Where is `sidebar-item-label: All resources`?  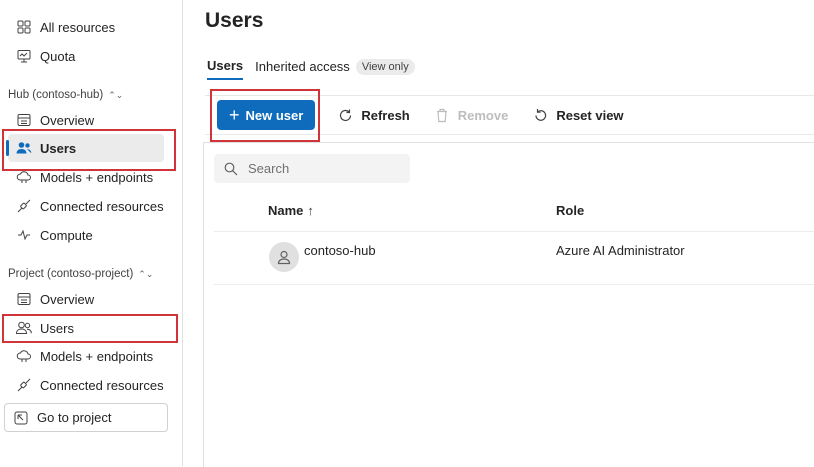 sidebar-item-label: All resources is located at coordinates (78, 27).